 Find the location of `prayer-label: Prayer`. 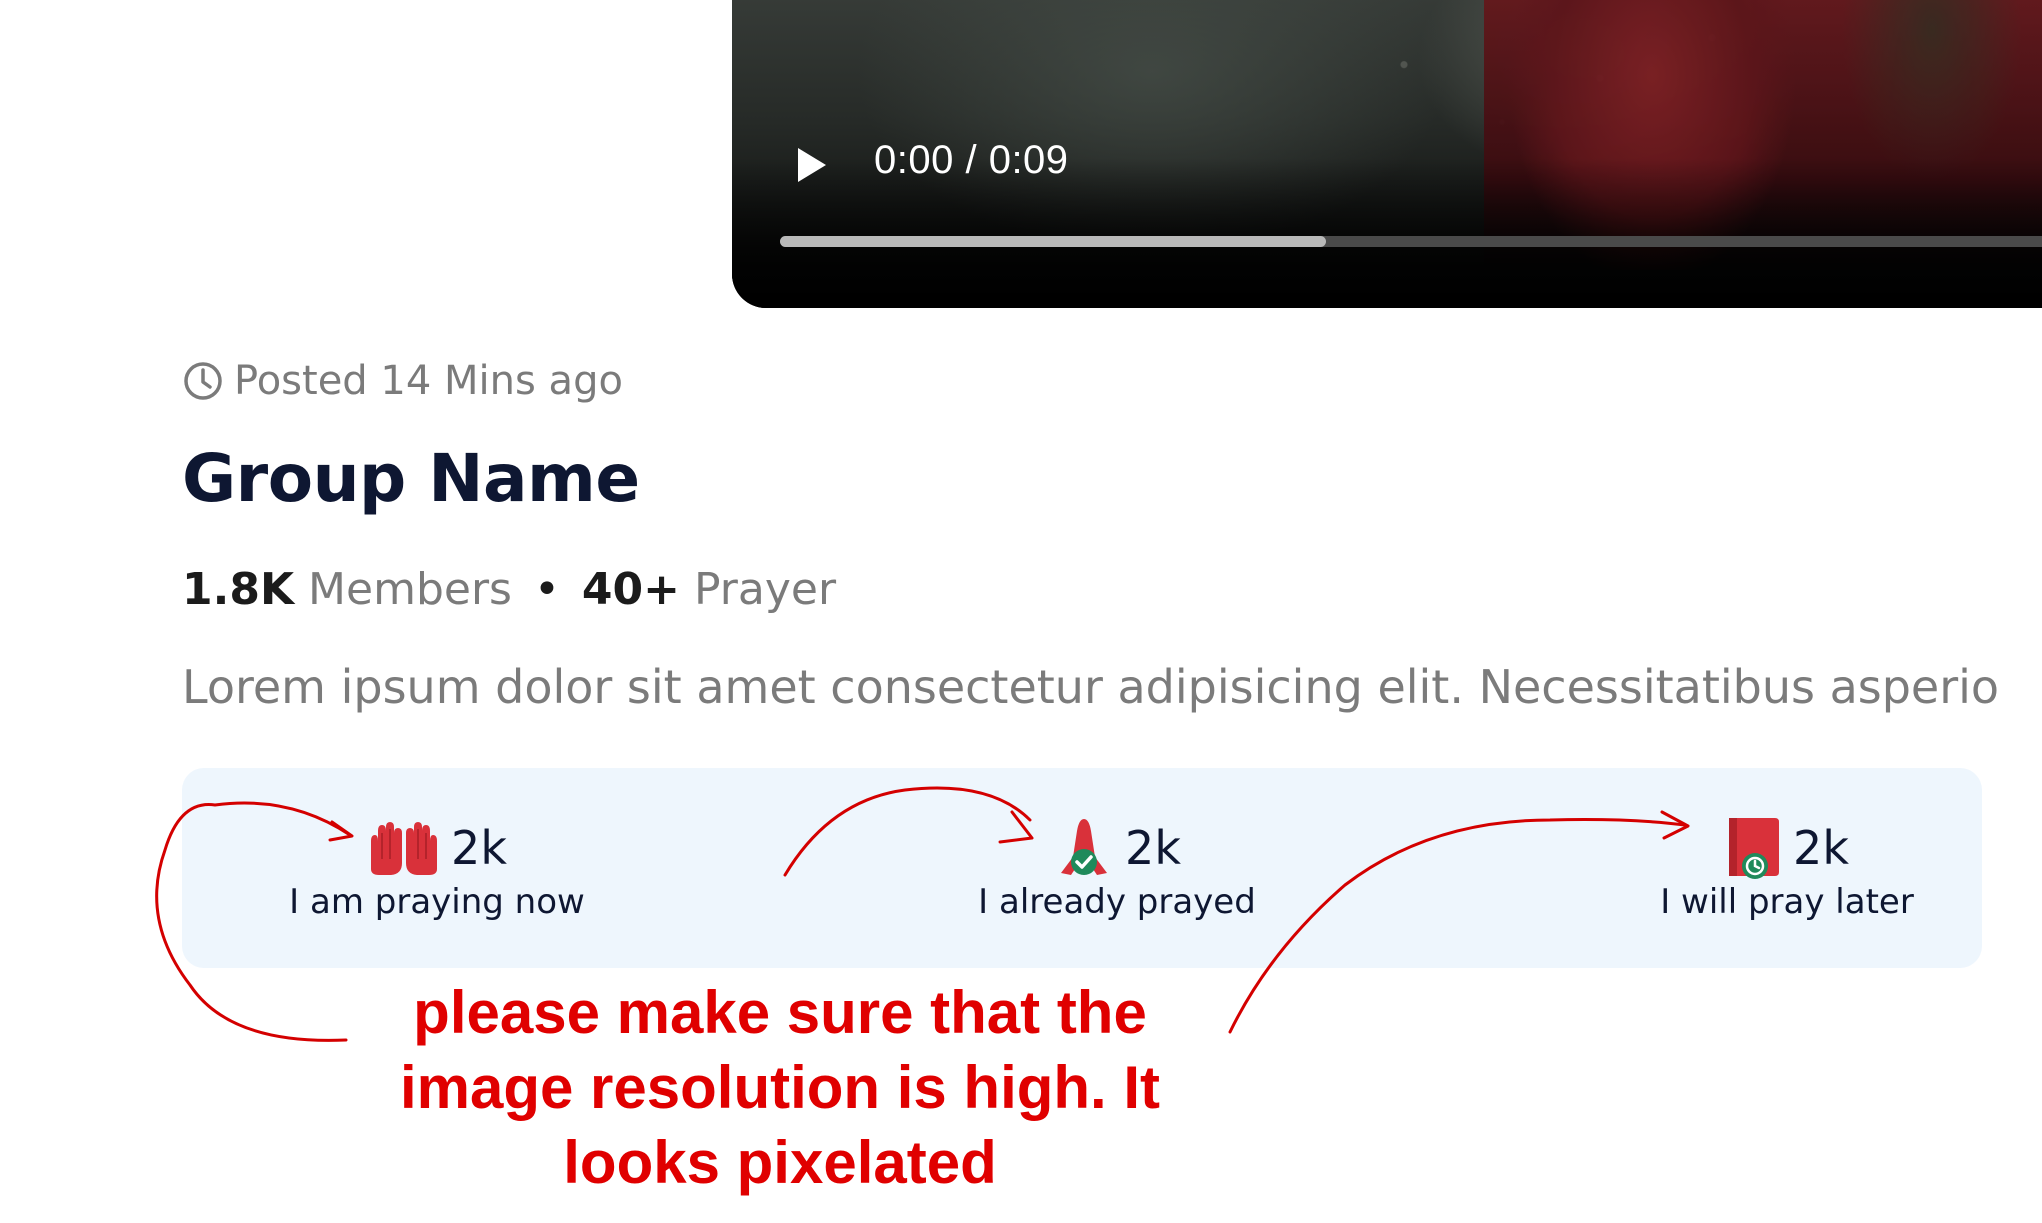

prayer-label: Prayer is located at coordinates (765, 589).